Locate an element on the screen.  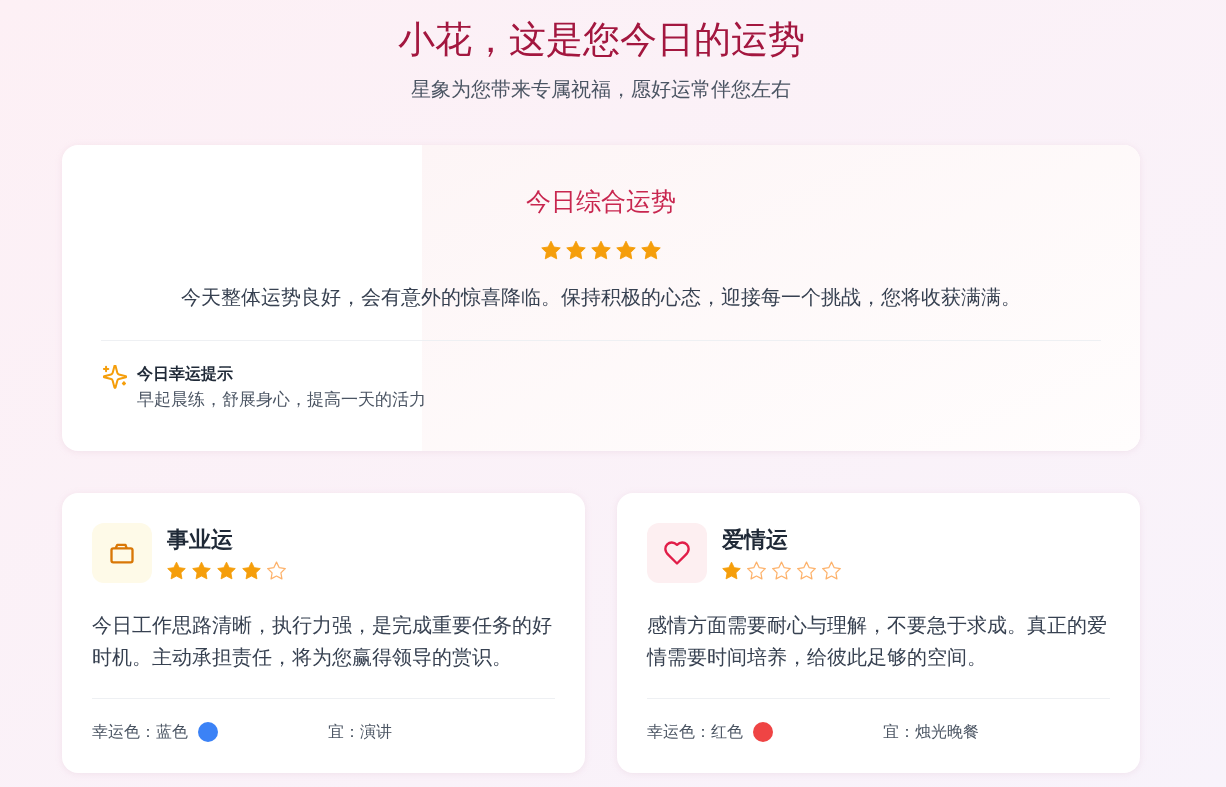
suitable-value: 演讲 is located at coordinates (376, 732).